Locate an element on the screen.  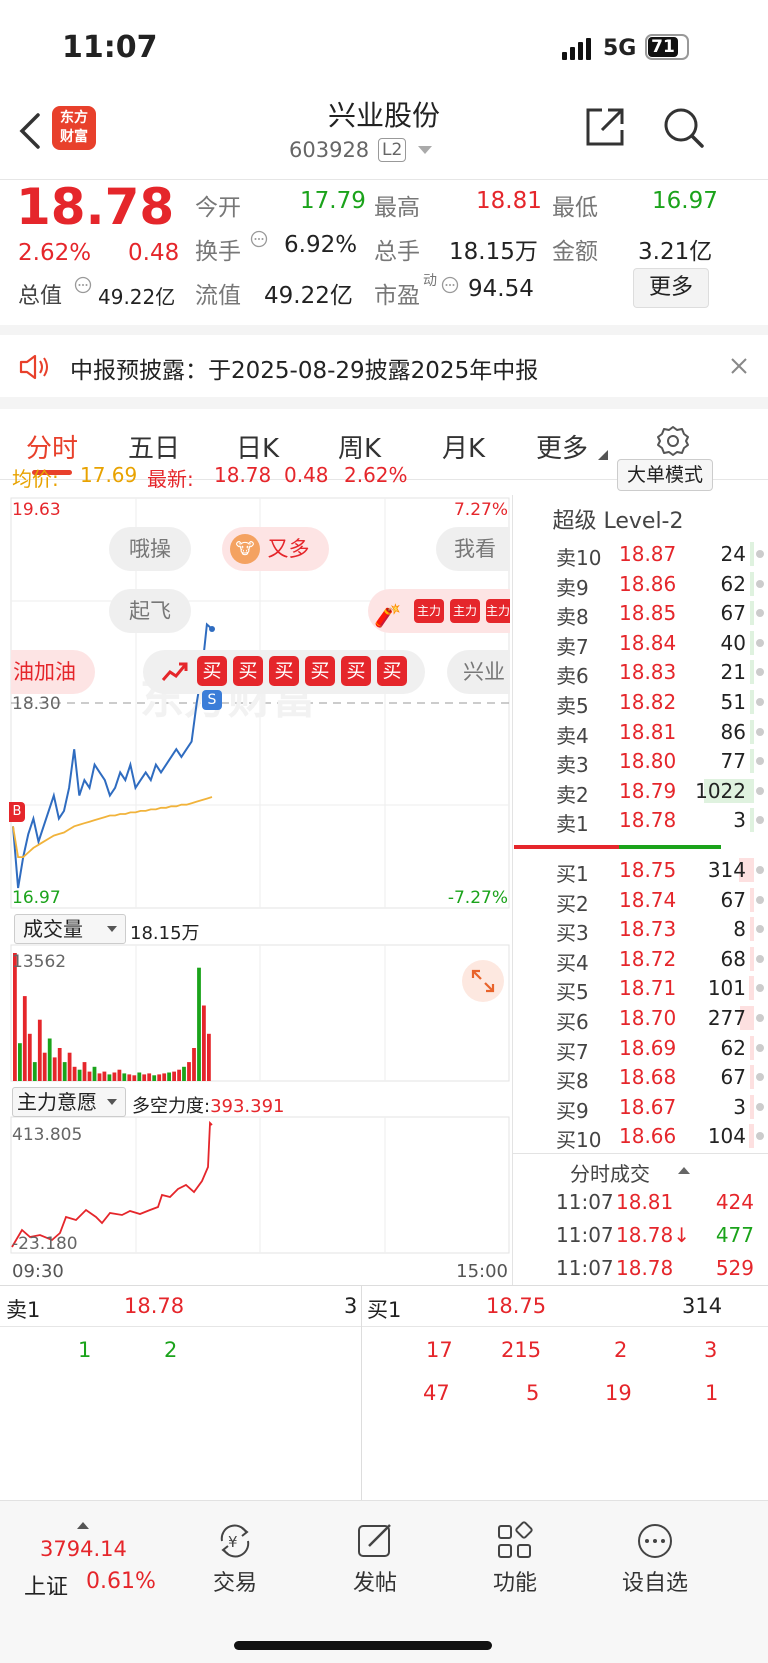
nav-trade: ¥ 交易 is located at coordinates (235, 1559).